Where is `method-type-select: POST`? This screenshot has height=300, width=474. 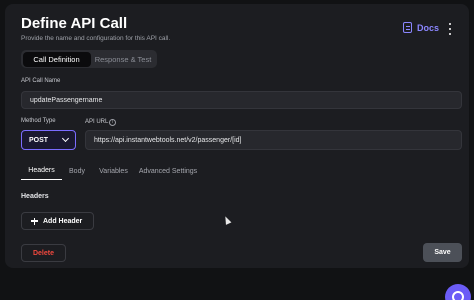 method-type-select: POST is located at coordinates (48, 140).